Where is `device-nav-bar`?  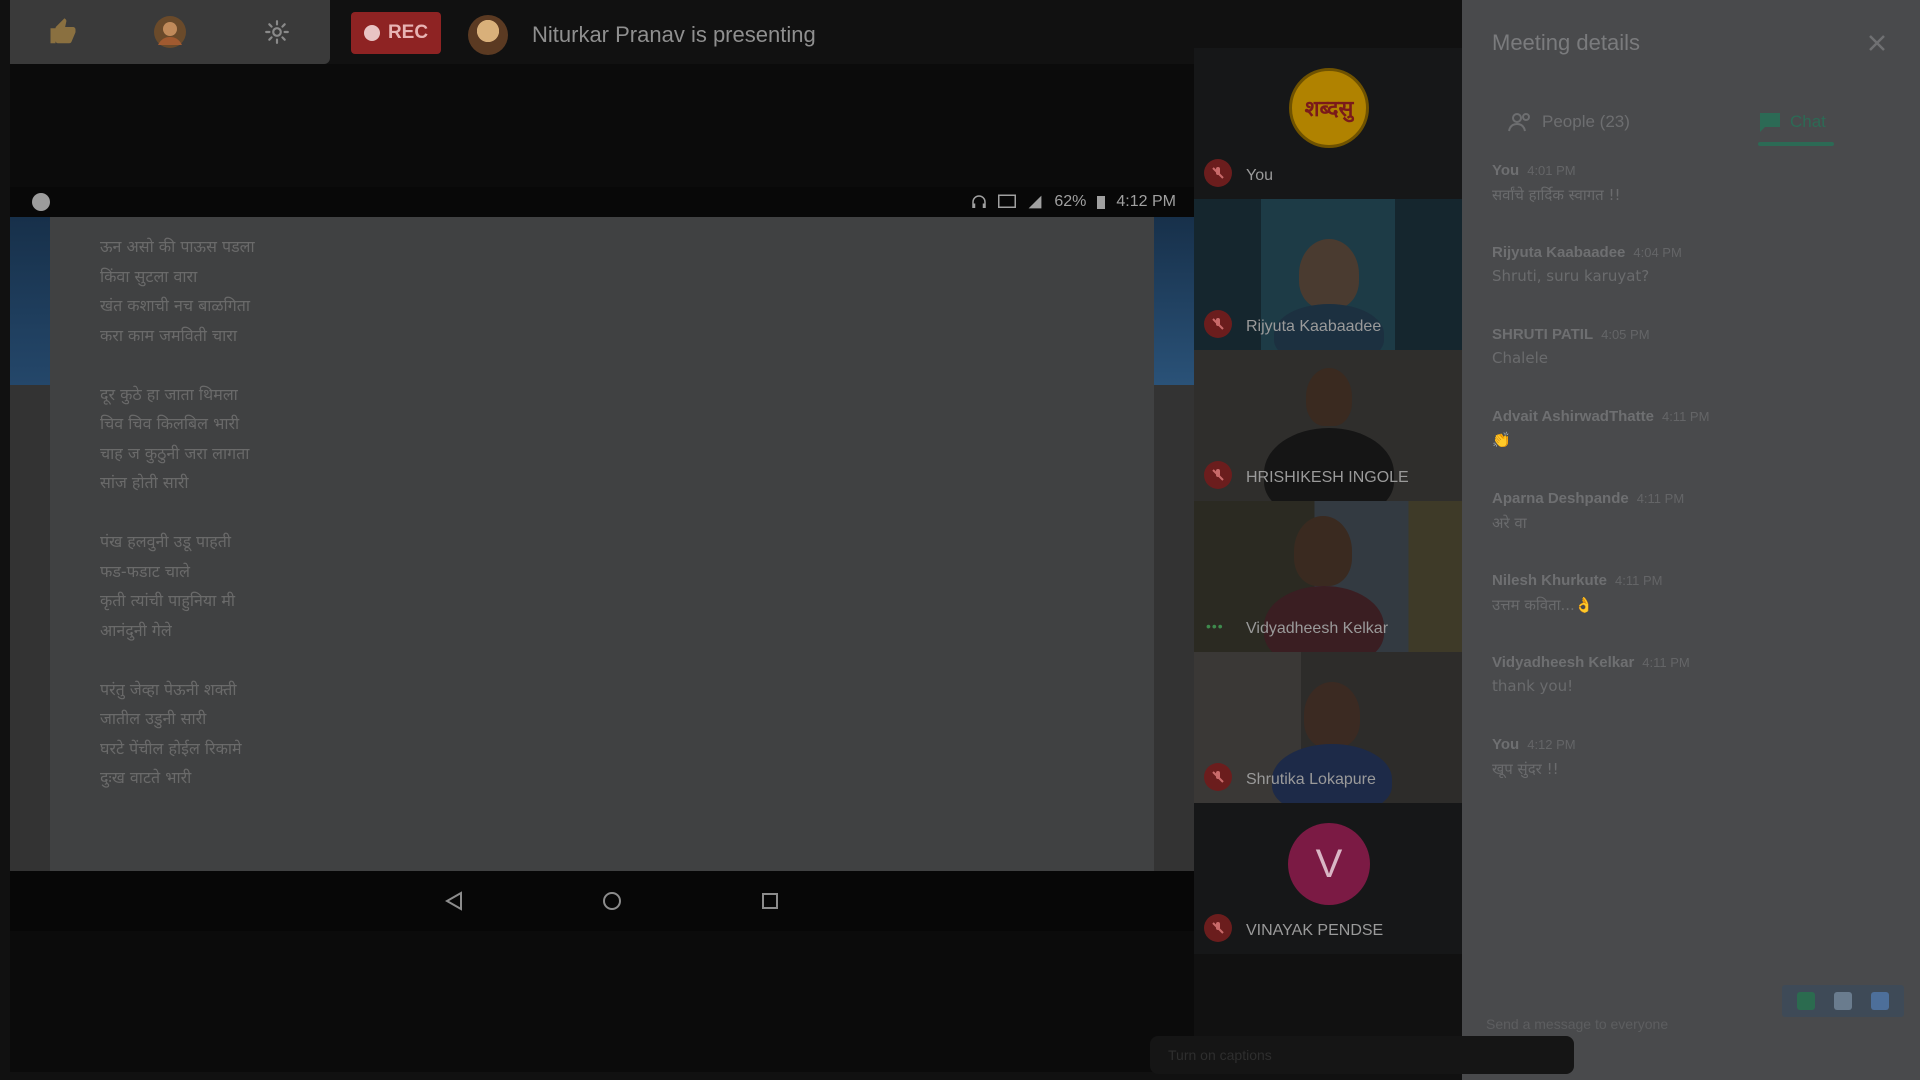
device-nav-bar is located at coordinates (602, 901).